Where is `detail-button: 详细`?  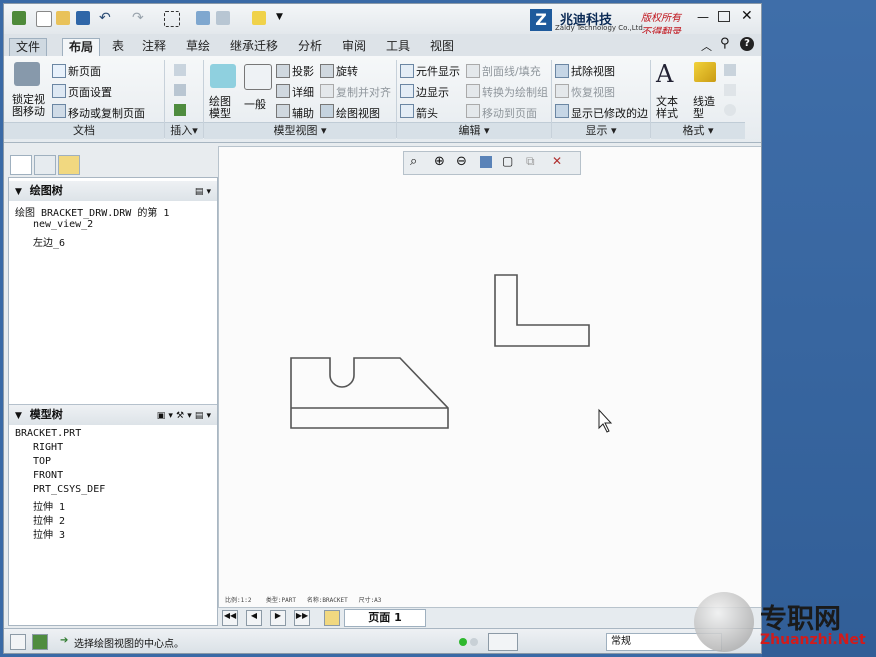 detail-button: 详细 is located at coordinates (303, 92).